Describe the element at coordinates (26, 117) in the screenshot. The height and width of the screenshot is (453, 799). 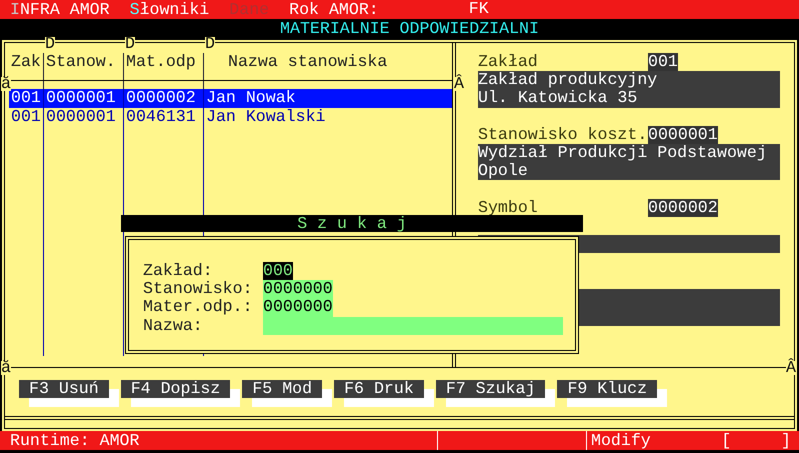
I see `table-cell: 001` at that location.